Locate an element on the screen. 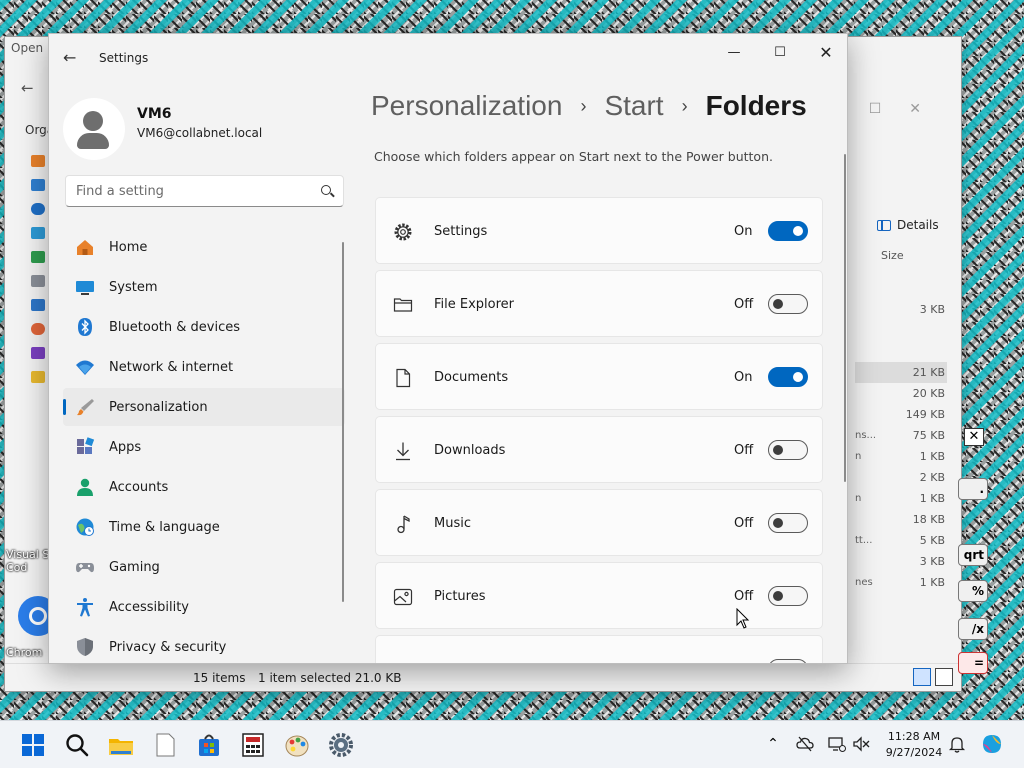  nav-scrollbar is located at coordinates (343, 422).